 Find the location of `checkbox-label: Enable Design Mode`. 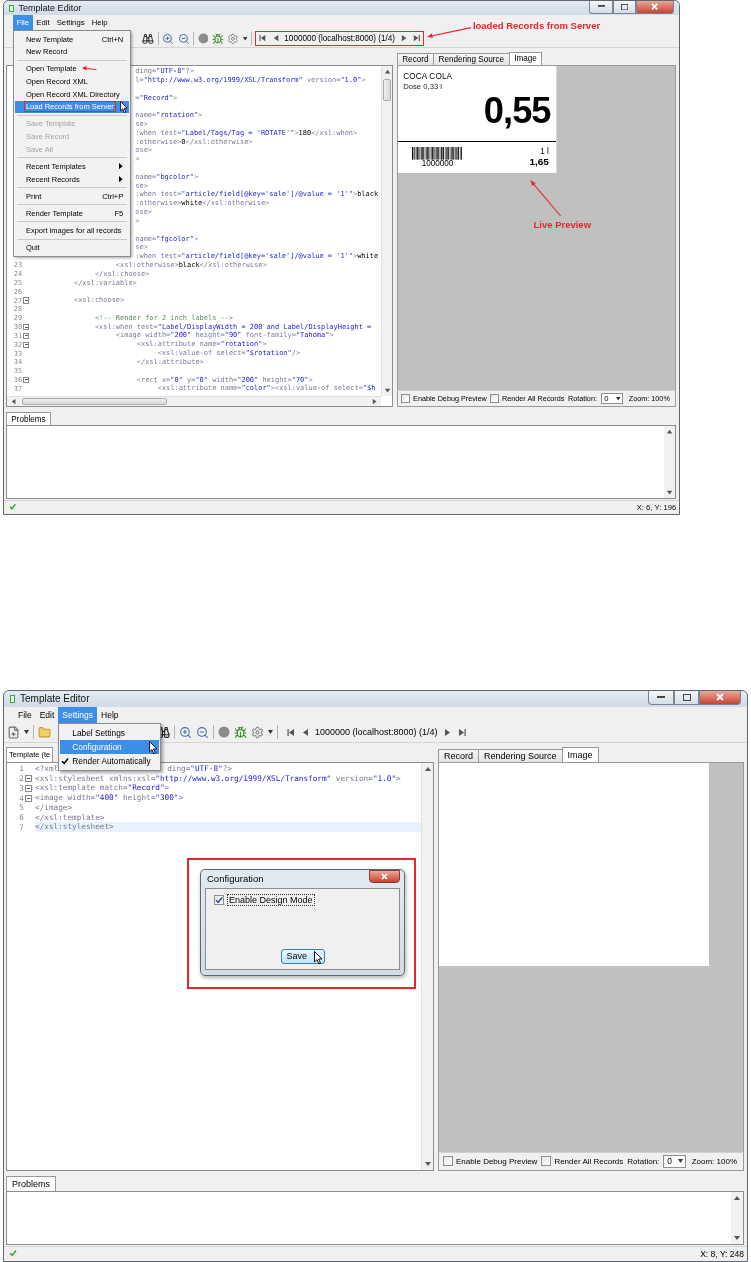

checkbox-label: Enable Design Mode is located at coordinates (271, 899).